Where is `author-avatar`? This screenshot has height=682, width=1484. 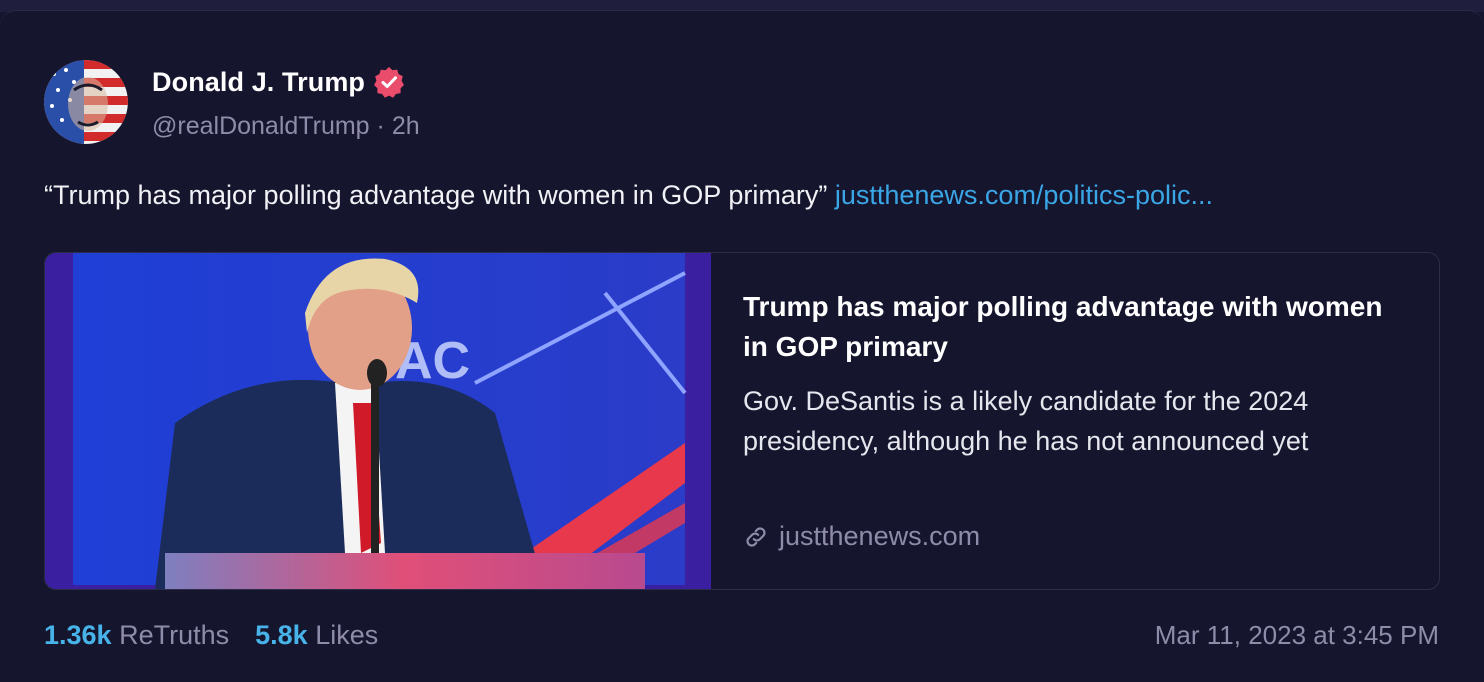 author-avatar is located at coordinates (86, 102).